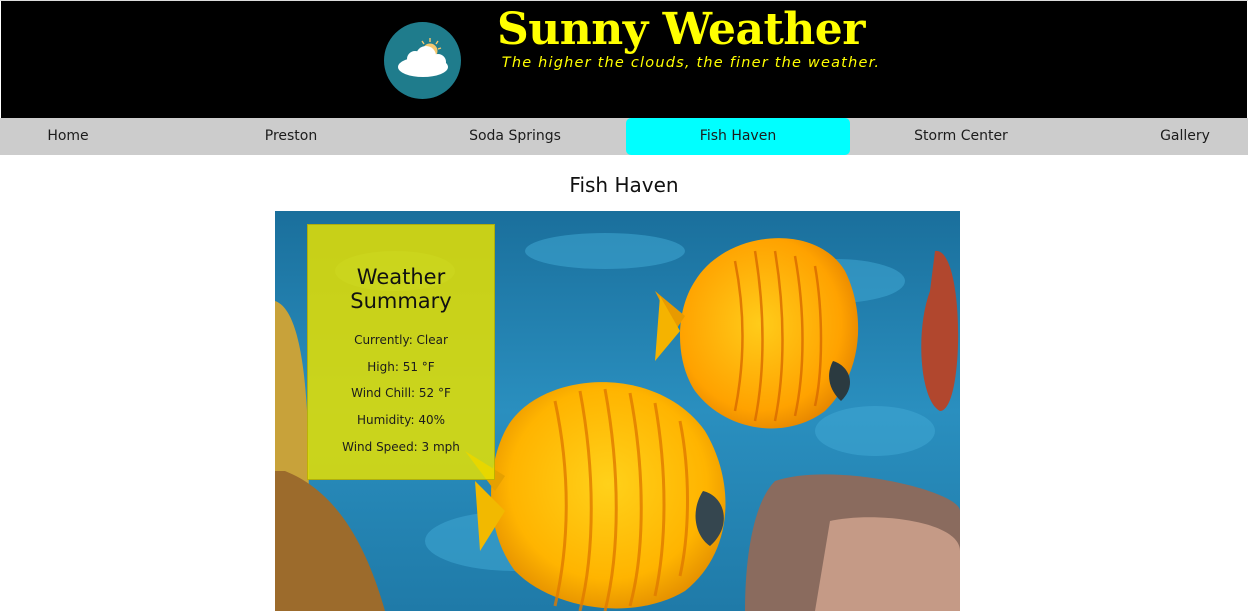 The width and height of the screenshot is (1248, 611). I want to click on site-title: Sunny Weather, so click(681, 29).